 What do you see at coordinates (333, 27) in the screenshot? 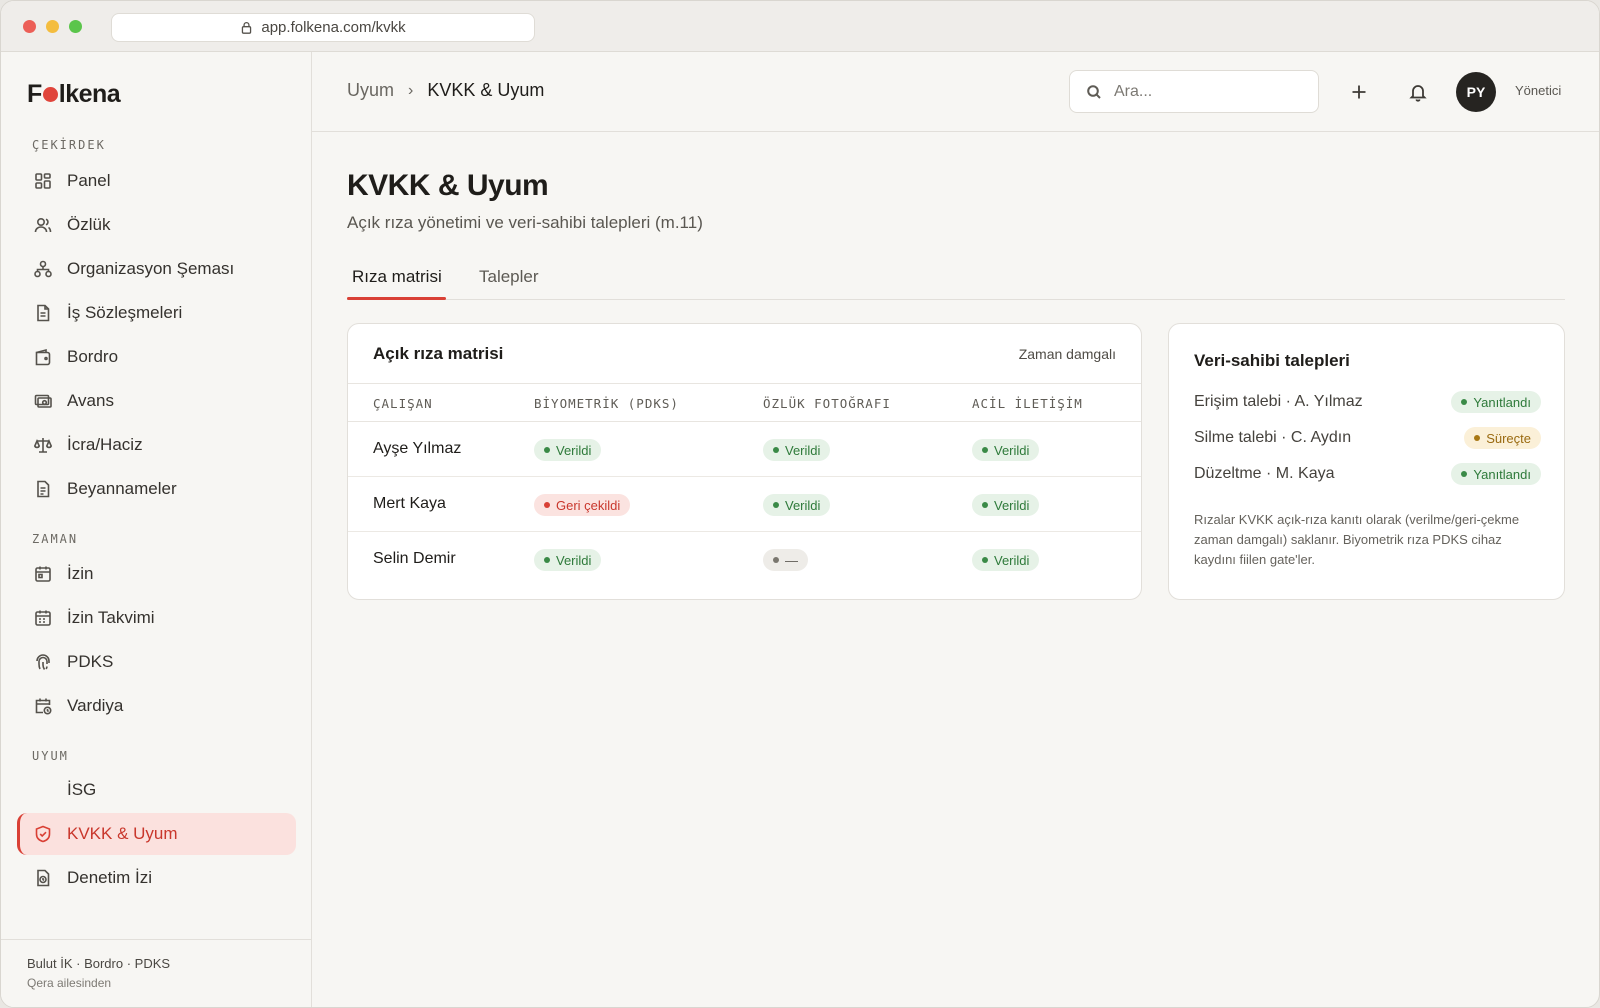
I see `url-text: app.folkena.com/kvkk` at bounding box center [333, 27].